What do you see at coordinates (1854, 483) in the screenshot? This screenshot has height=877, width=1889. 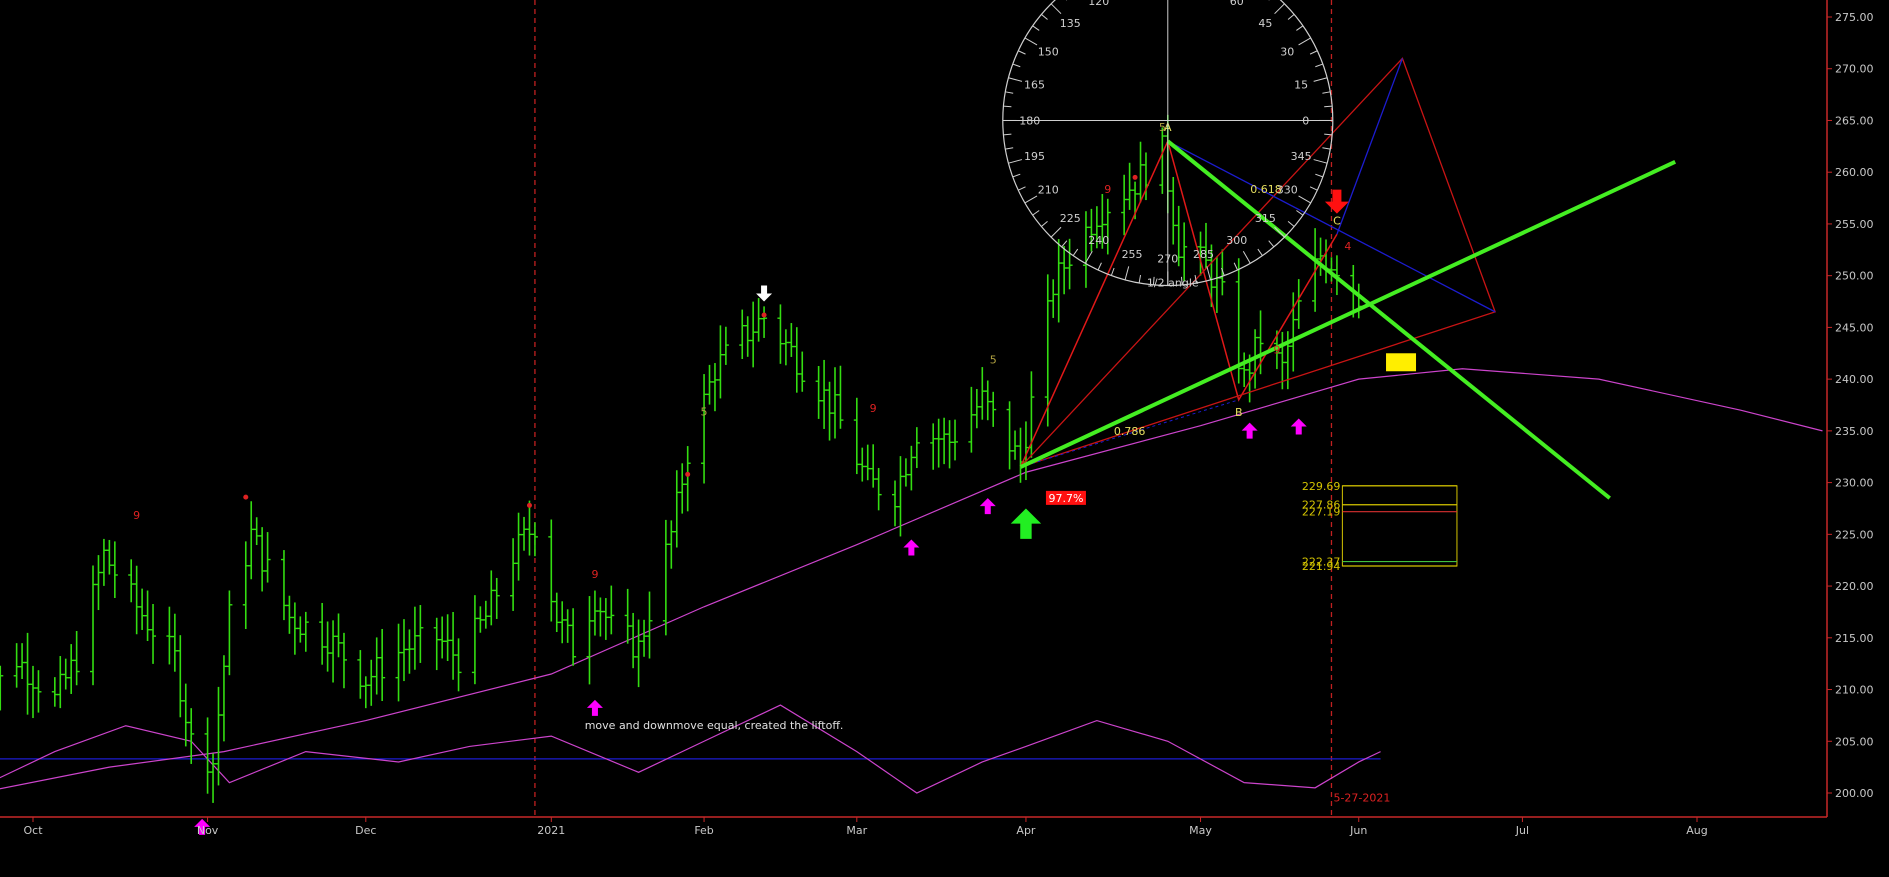 I see `y-tick-label: 230.00` at bounding box center [1854, 483].